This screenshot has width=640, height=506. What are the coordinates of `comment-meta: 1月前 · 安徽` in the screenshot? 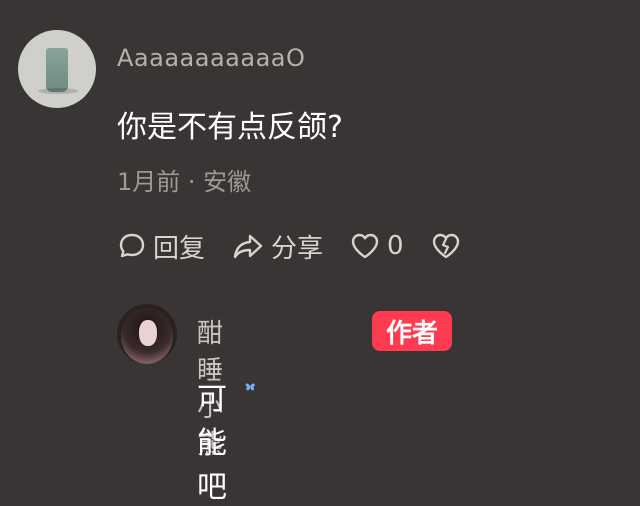 It's located at (184, 182).